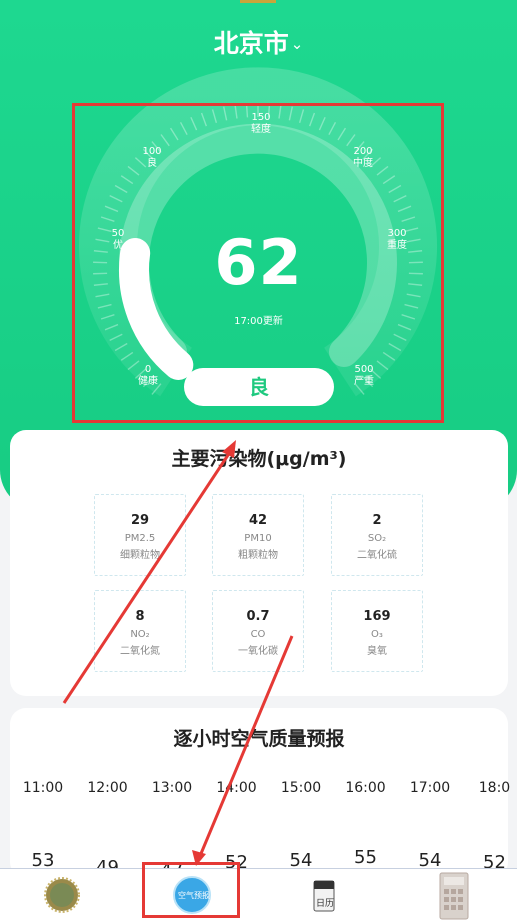 The width and height of the screenshot is (517, 921). Describe the element at coordinates (430, 788) in the screenshot. I see `forecast-hour: 17:00` at that location.